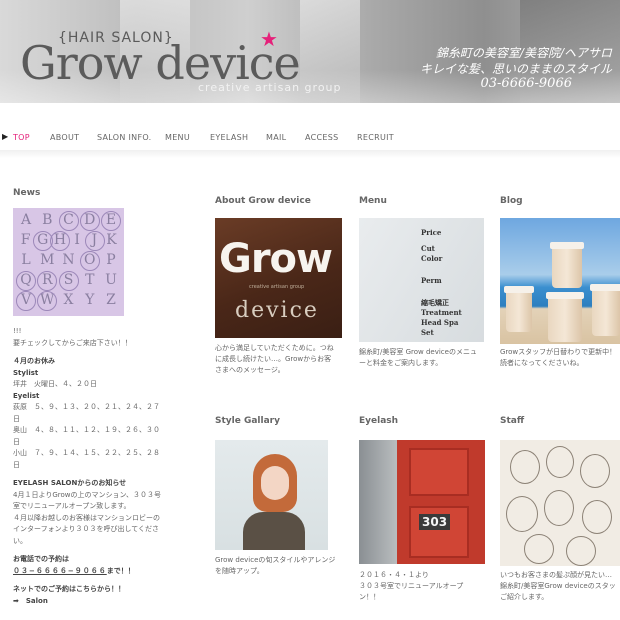 The image size is (620, 620). I want to click on eyelash-caption: ２０１６・４・１より ３０３号室でリニューアルオープ ン！！, so click(411, 586).